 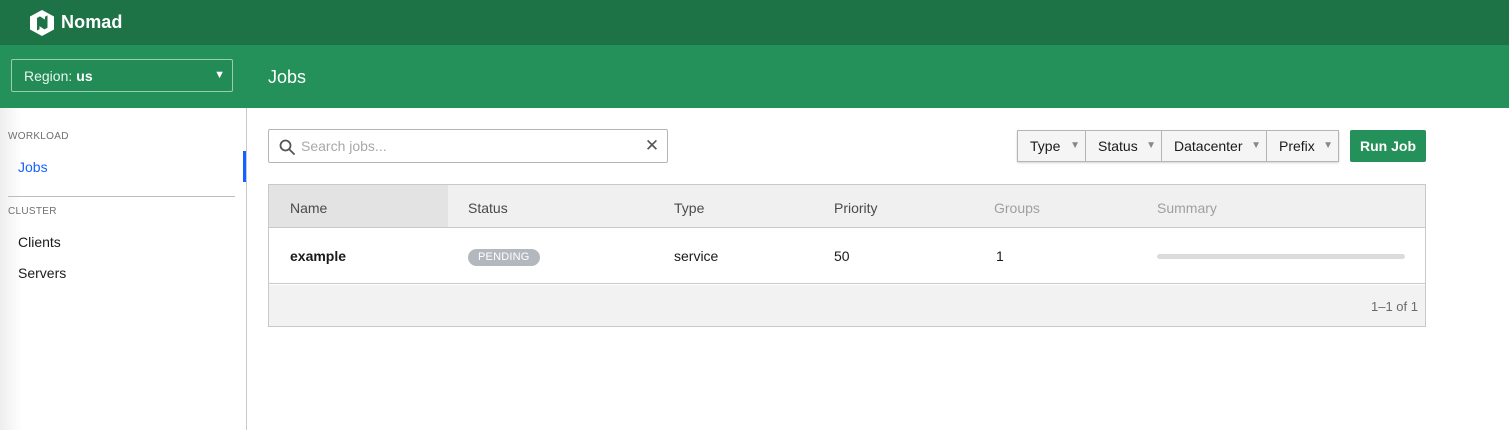 I want to click on filter-prefix-label: Prefix, so click(x=1297, y=146).